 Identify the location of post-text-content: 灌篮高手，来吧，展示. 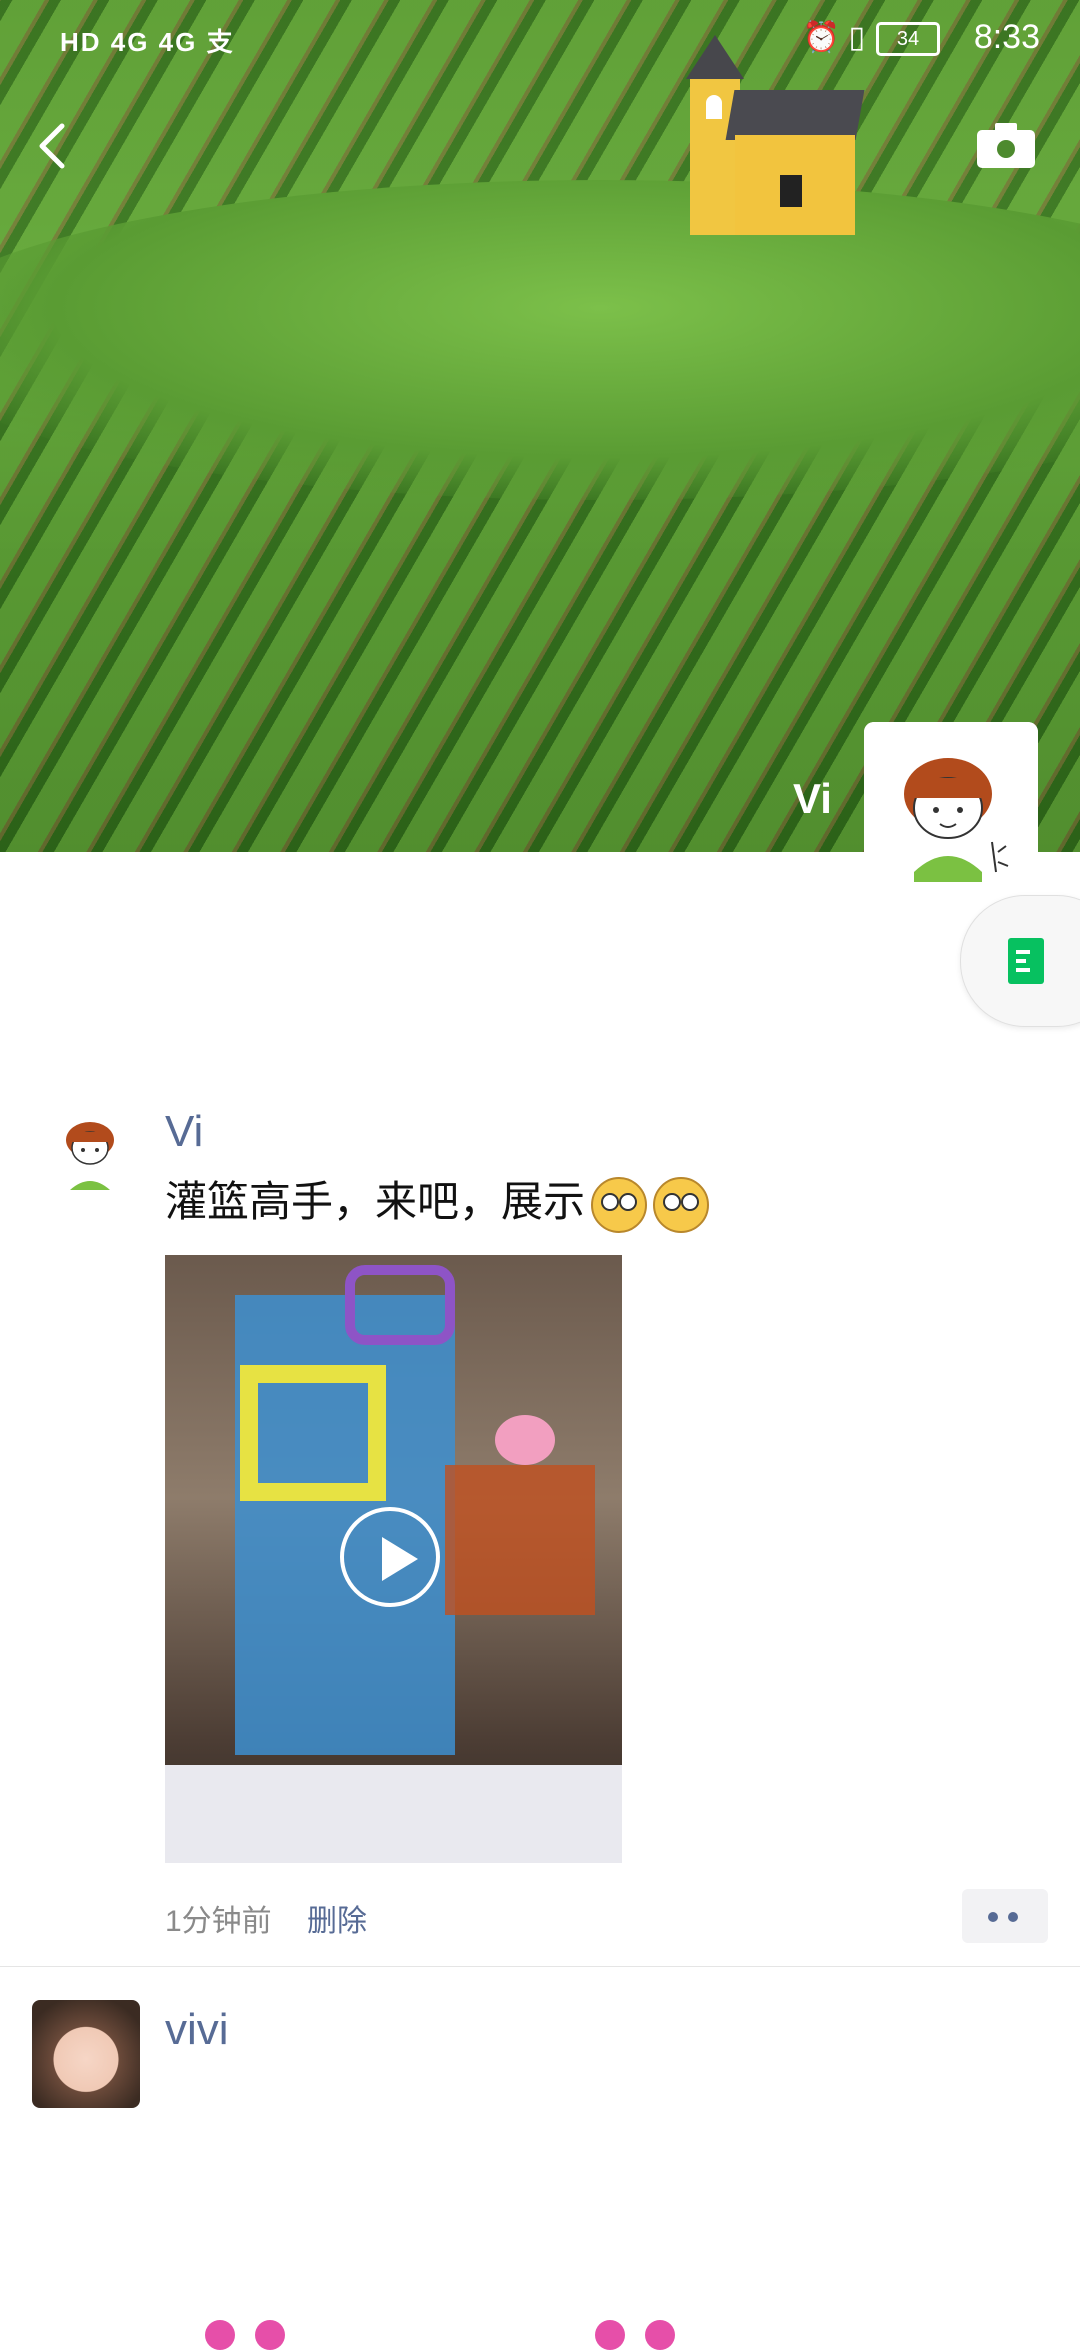
(375, 1201).